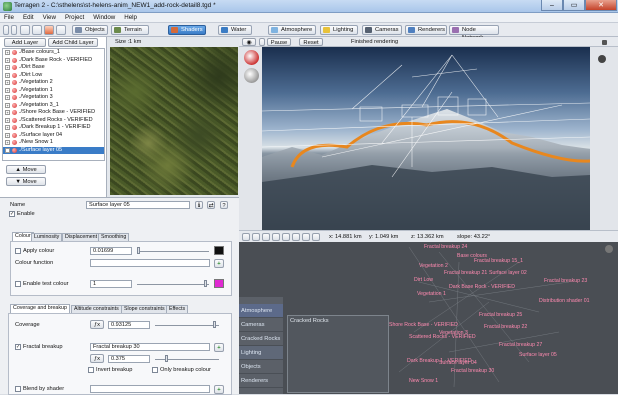 This screenshot has height=395, width=618. What do you see at coordinates (114, 237) in the screenshot?
I see `tab-smoothing: Smoothing` at bounding box center [114, 237].